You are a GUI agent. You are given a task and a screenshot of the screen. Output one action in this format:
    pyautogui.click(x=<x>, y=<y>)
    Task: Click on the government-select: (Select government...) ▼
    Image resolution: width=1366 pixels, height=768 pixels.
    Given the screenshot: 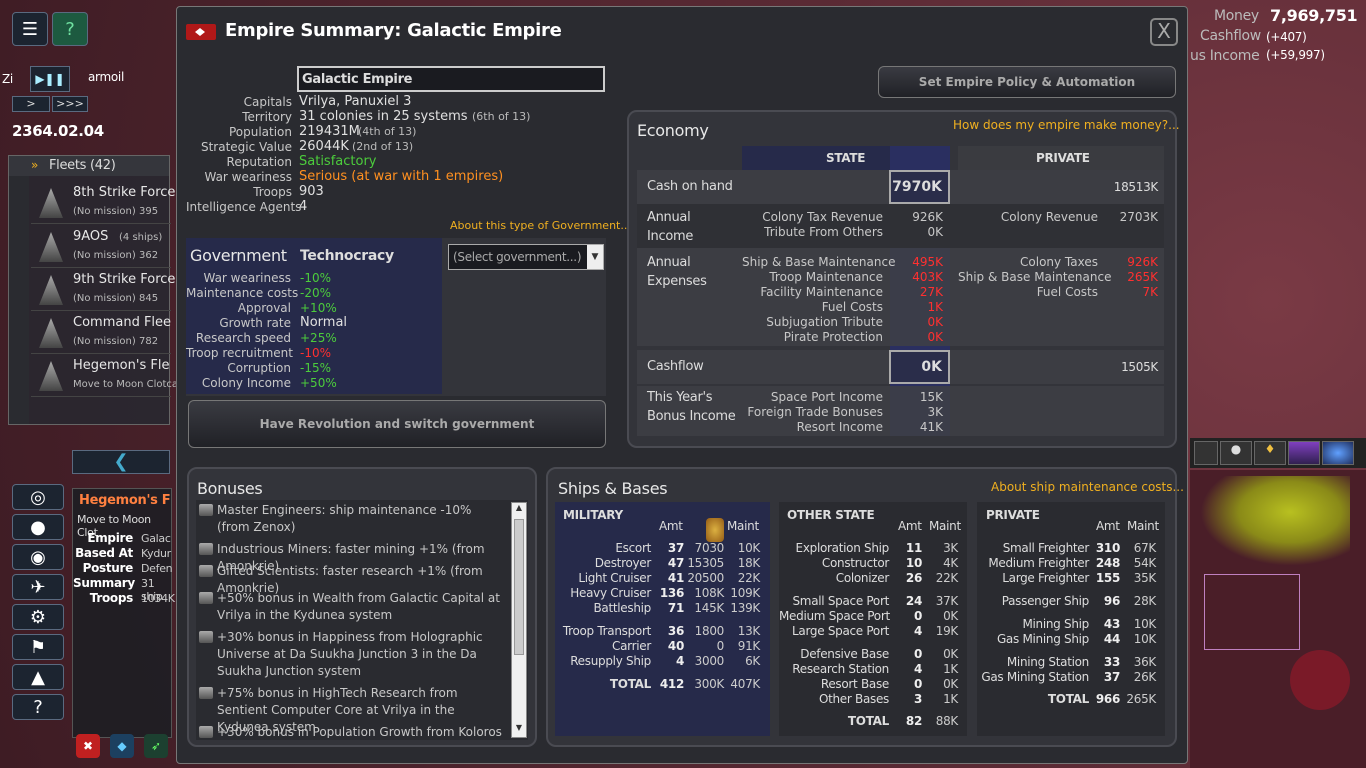 What is the action you would take?
    pyautogui.click(x=526, y=257)
    